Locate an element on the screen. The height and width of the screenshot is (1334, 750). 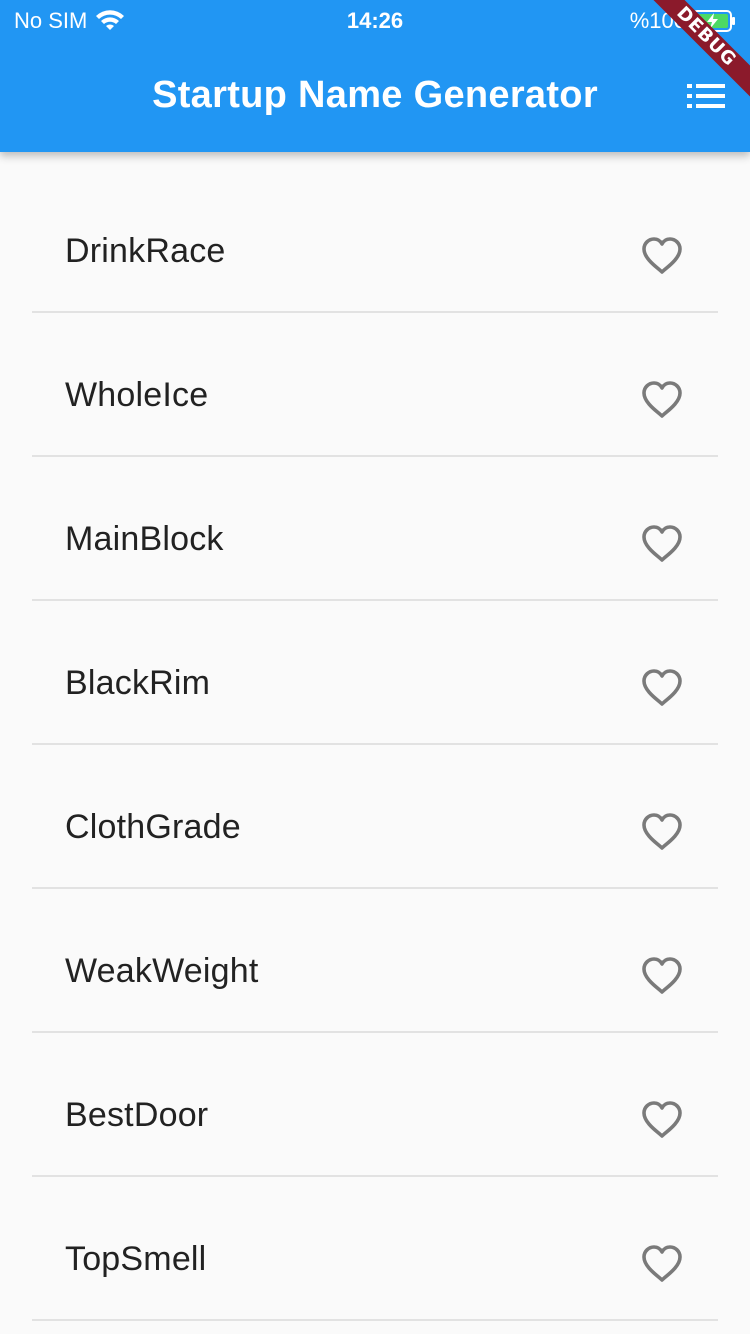
status-bar: No SIM 14:26 %100 is located at coordinates (375, 20).